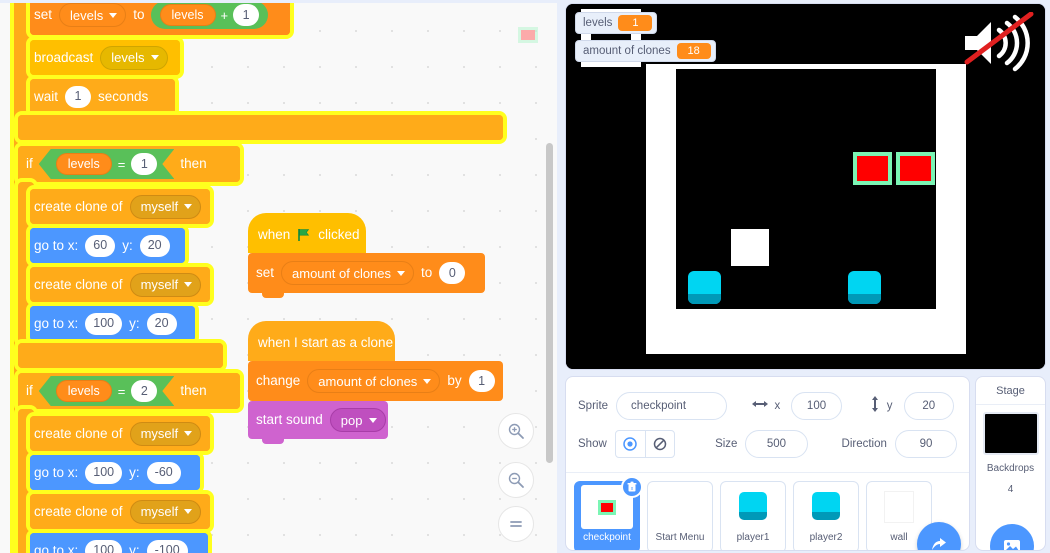 This screenshot has height=553, width=1050. I want to click on show-toggle-group, so click(645, 444).